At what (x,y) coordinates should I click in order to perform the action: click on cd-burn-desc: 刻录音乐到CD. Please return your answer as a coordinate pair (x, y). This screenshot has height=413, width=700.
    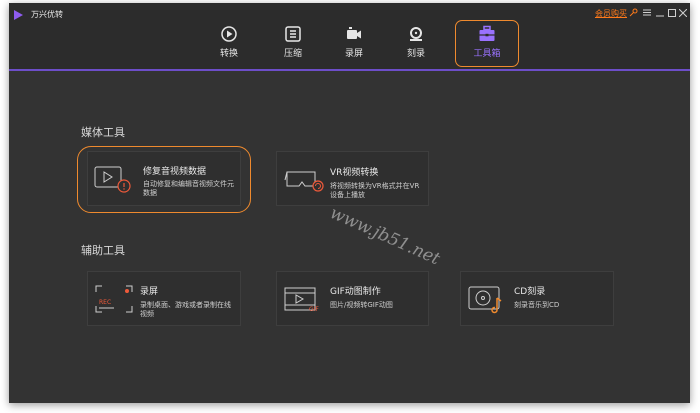
    Looking at the image, I should click on (537, 305).